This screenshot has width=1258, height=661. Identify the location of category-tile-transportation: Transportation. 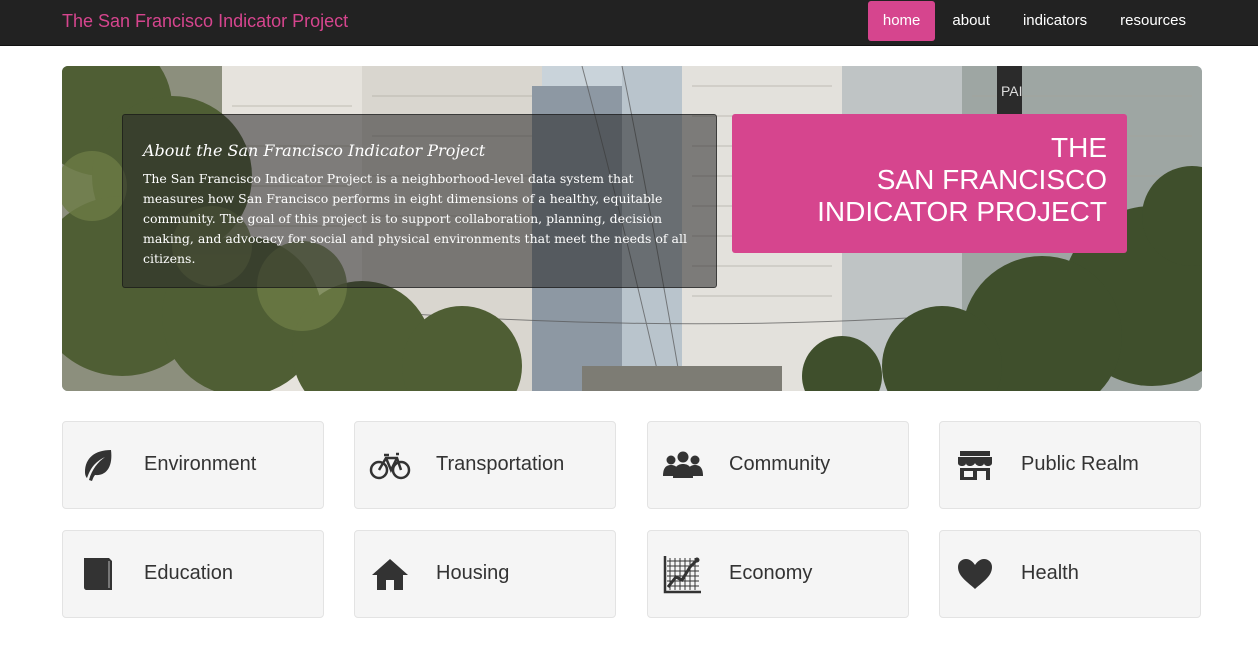
(485, 465).